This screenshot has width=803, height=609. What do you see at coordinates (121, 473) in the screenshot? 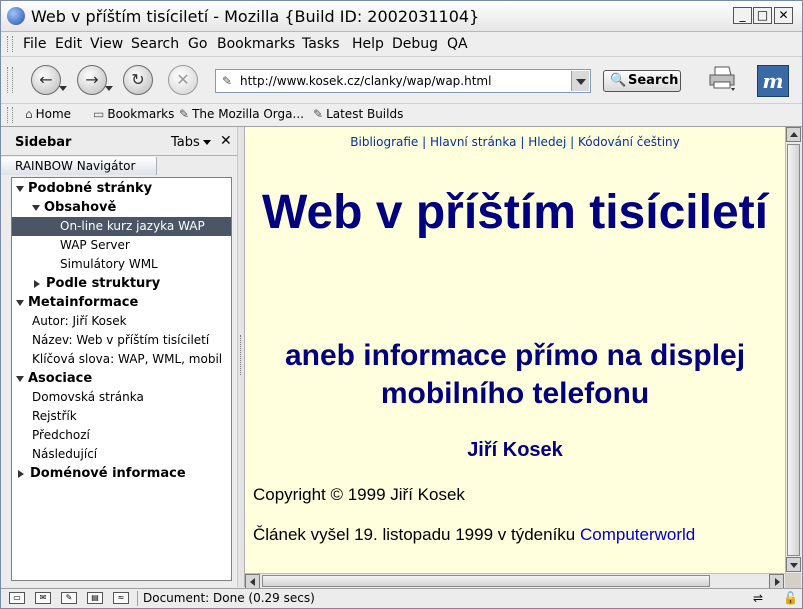
I see `tree-item: Doménové informace` at bounding box center [121, 473].